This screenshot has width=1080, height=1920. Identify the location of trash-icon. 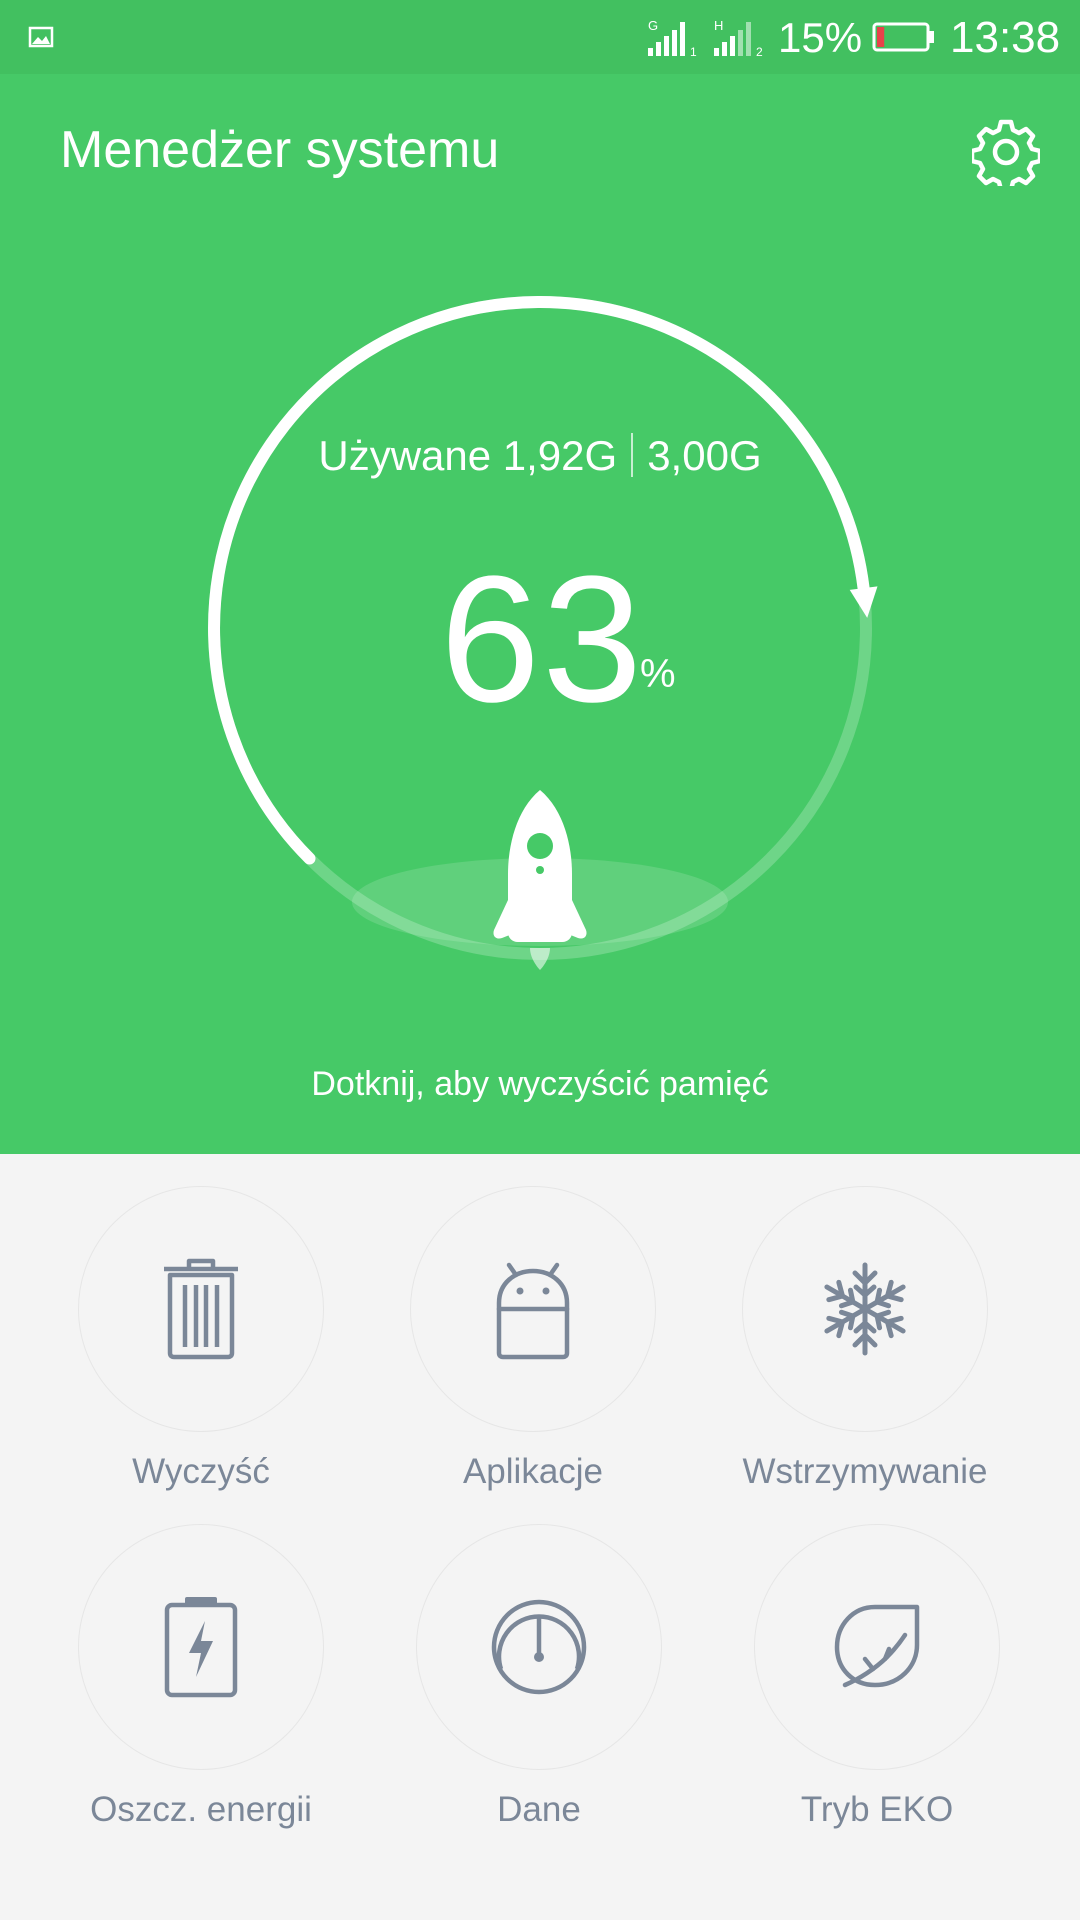
(201, 1309).